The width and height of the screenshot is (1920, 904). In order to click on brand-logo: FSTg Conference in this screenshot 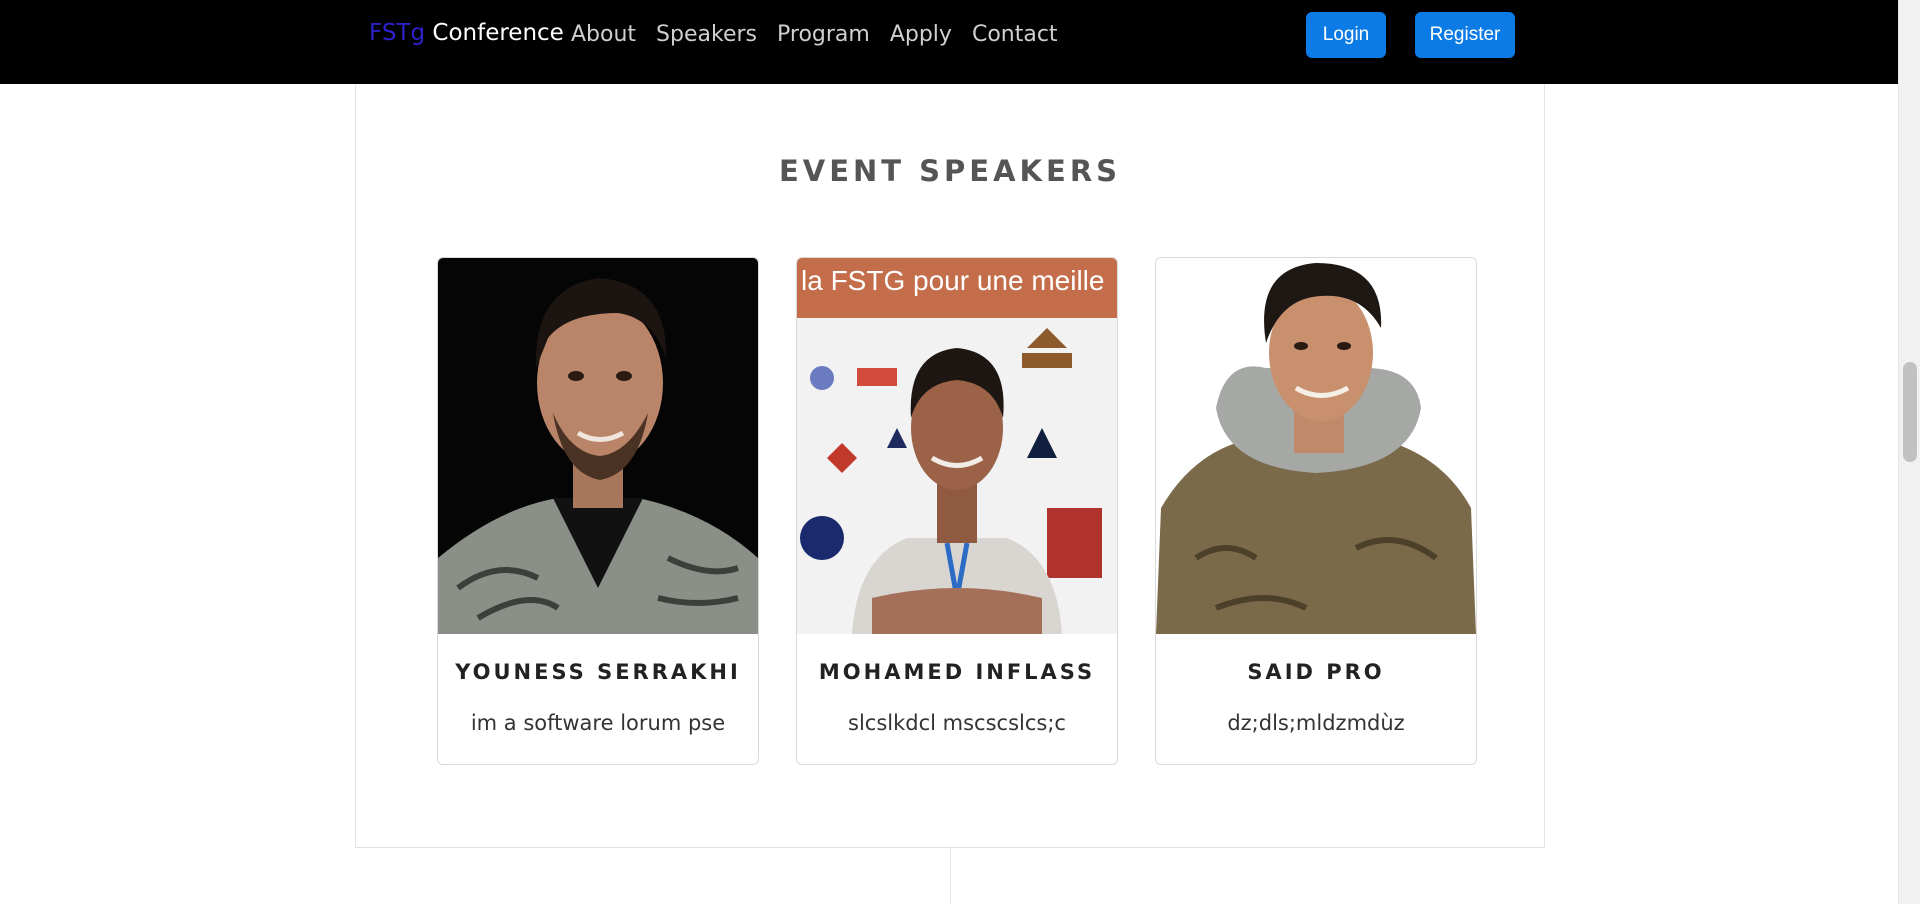, I will do `click(466, 33)`.